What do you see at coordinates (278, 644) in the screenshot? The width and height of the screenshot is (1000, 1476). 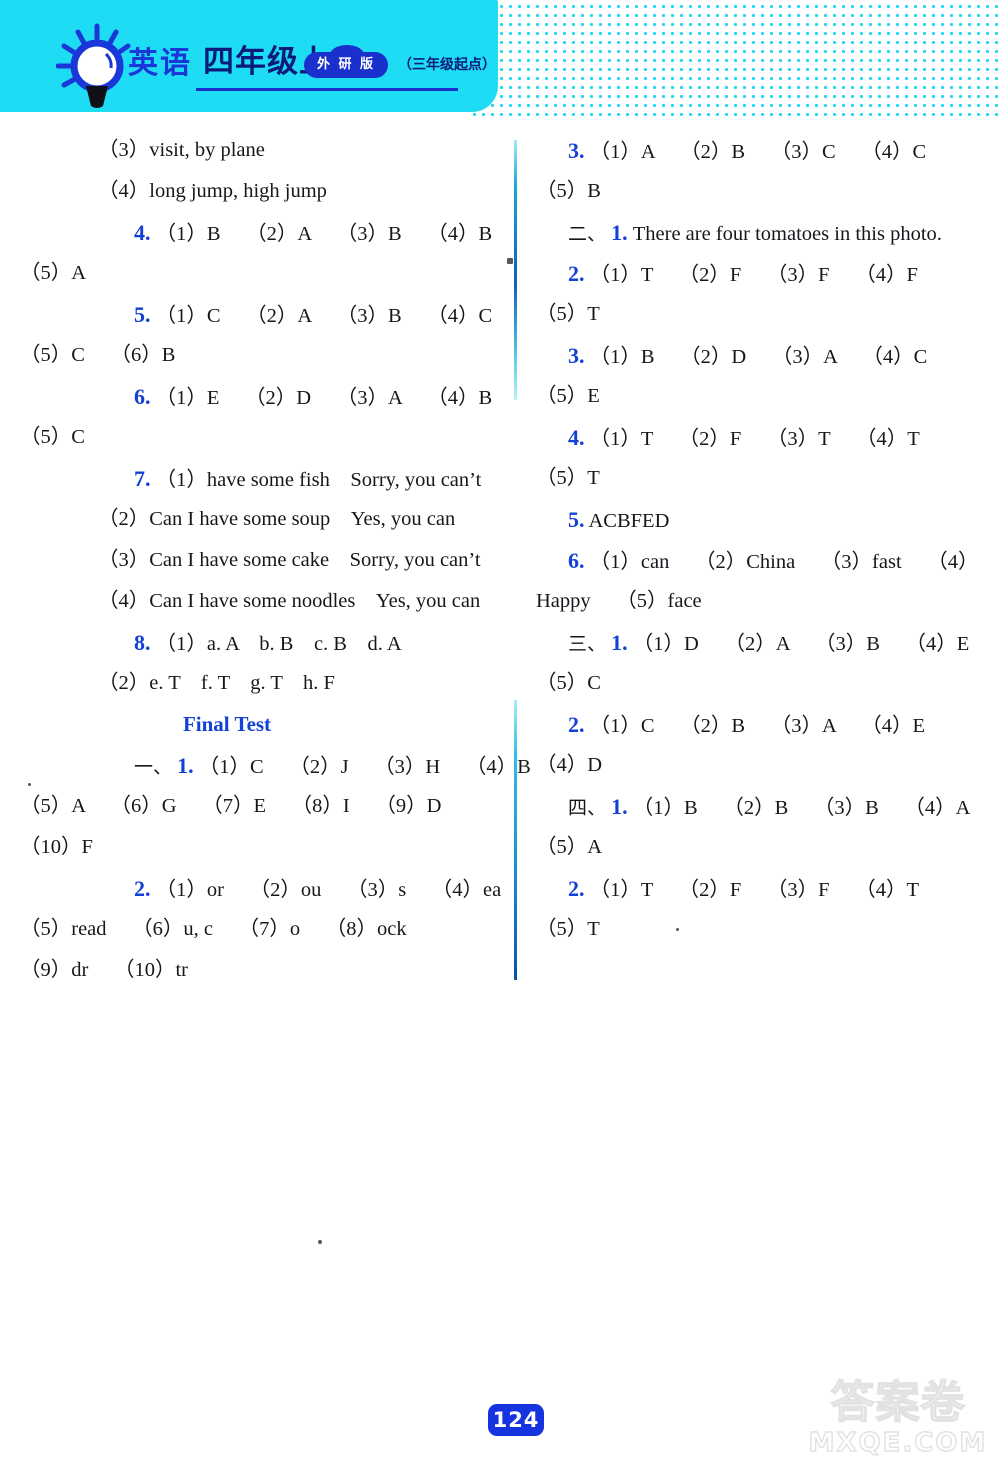 I see `answer-text: （1）a. A b. B c. B d. A` at bounding box center [278, 644].